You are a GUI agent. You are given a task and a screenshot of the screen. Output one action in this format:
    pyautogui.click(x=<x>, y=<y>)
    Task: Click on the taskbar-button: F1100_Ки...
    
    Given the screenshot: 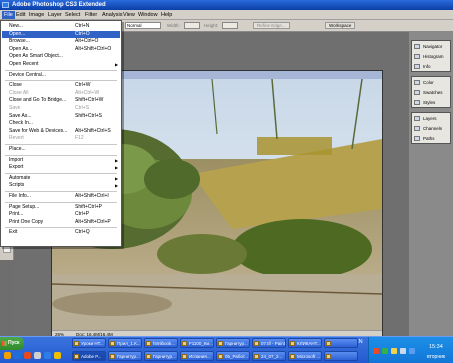 What is the action you would take?
    pyautogui.click(x=197, y=343)
    